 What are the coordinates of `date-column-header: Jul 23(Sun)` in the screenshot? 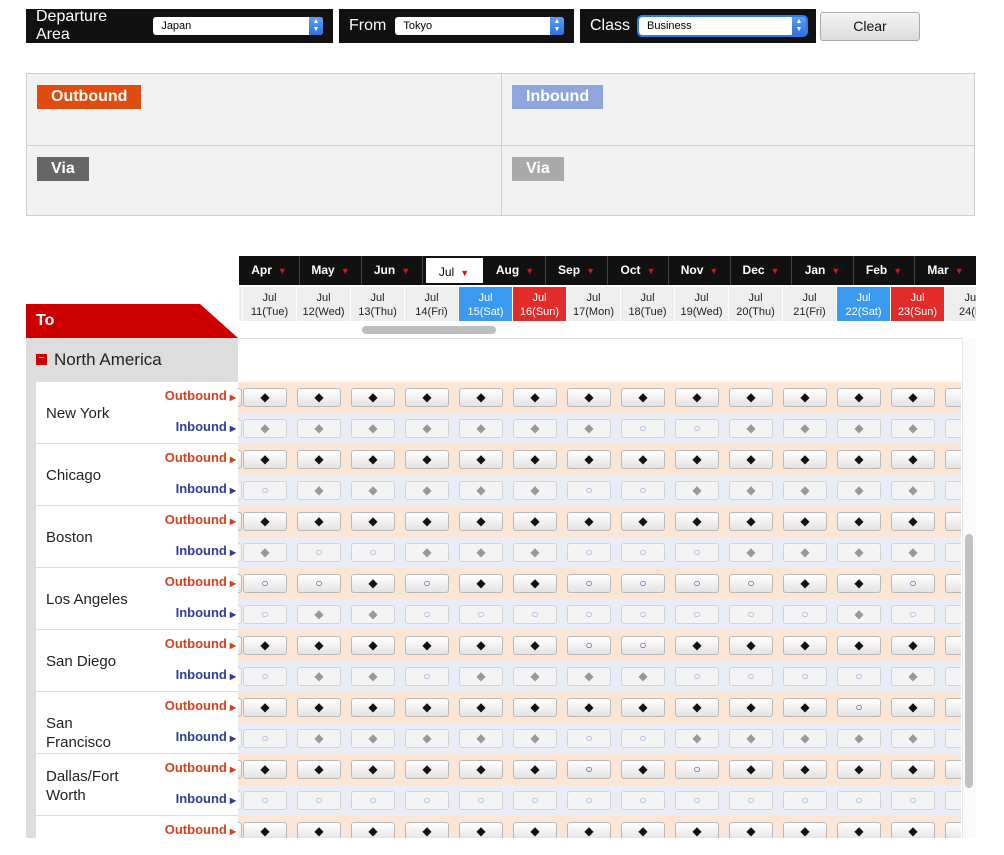 It's located at (917, 304).